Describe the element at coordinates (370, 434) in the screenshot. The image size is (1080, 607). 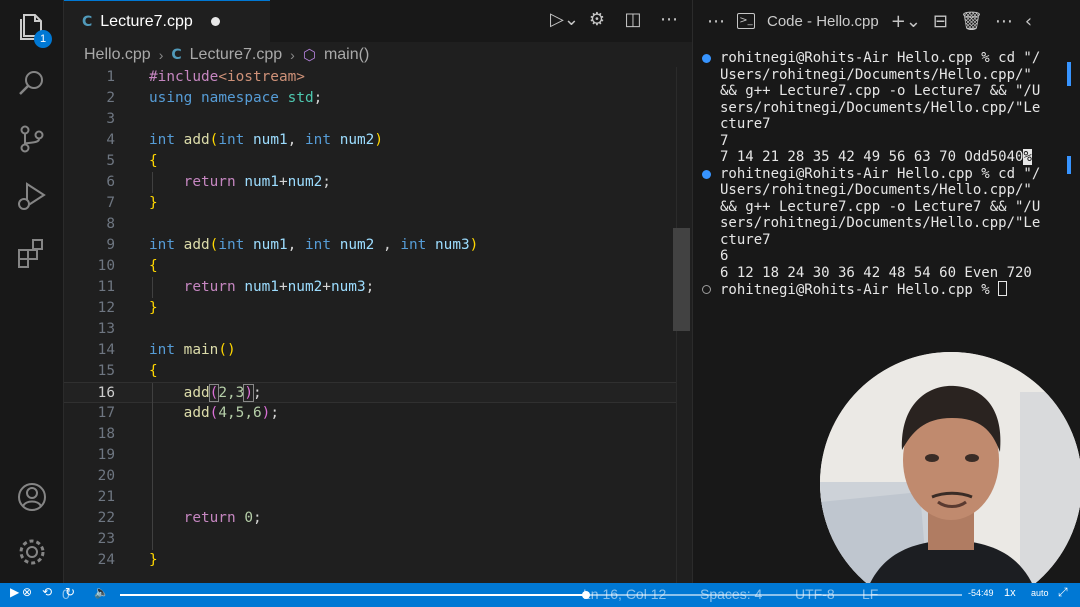
I see `code-line: 18` at that location.